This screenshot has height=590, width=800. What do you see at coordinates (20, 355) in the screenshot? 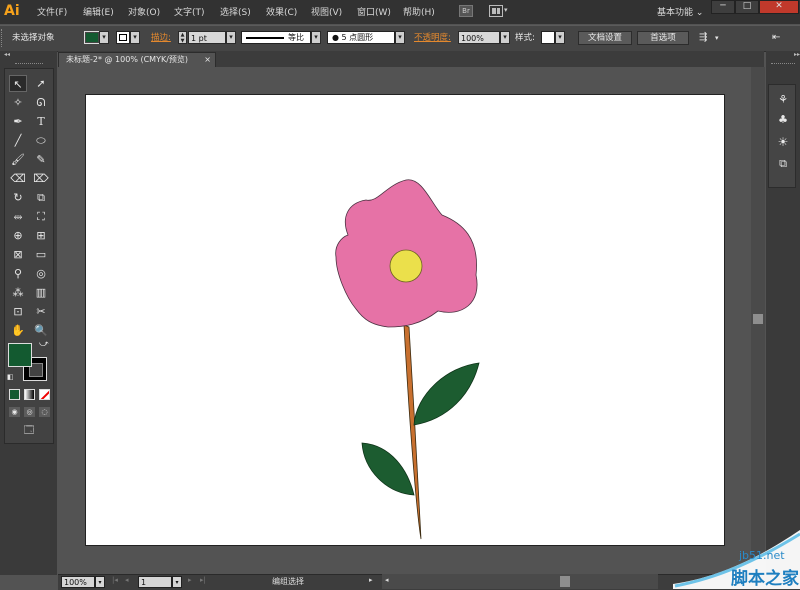
I see `fill-box` at bounding box center [20, 355].